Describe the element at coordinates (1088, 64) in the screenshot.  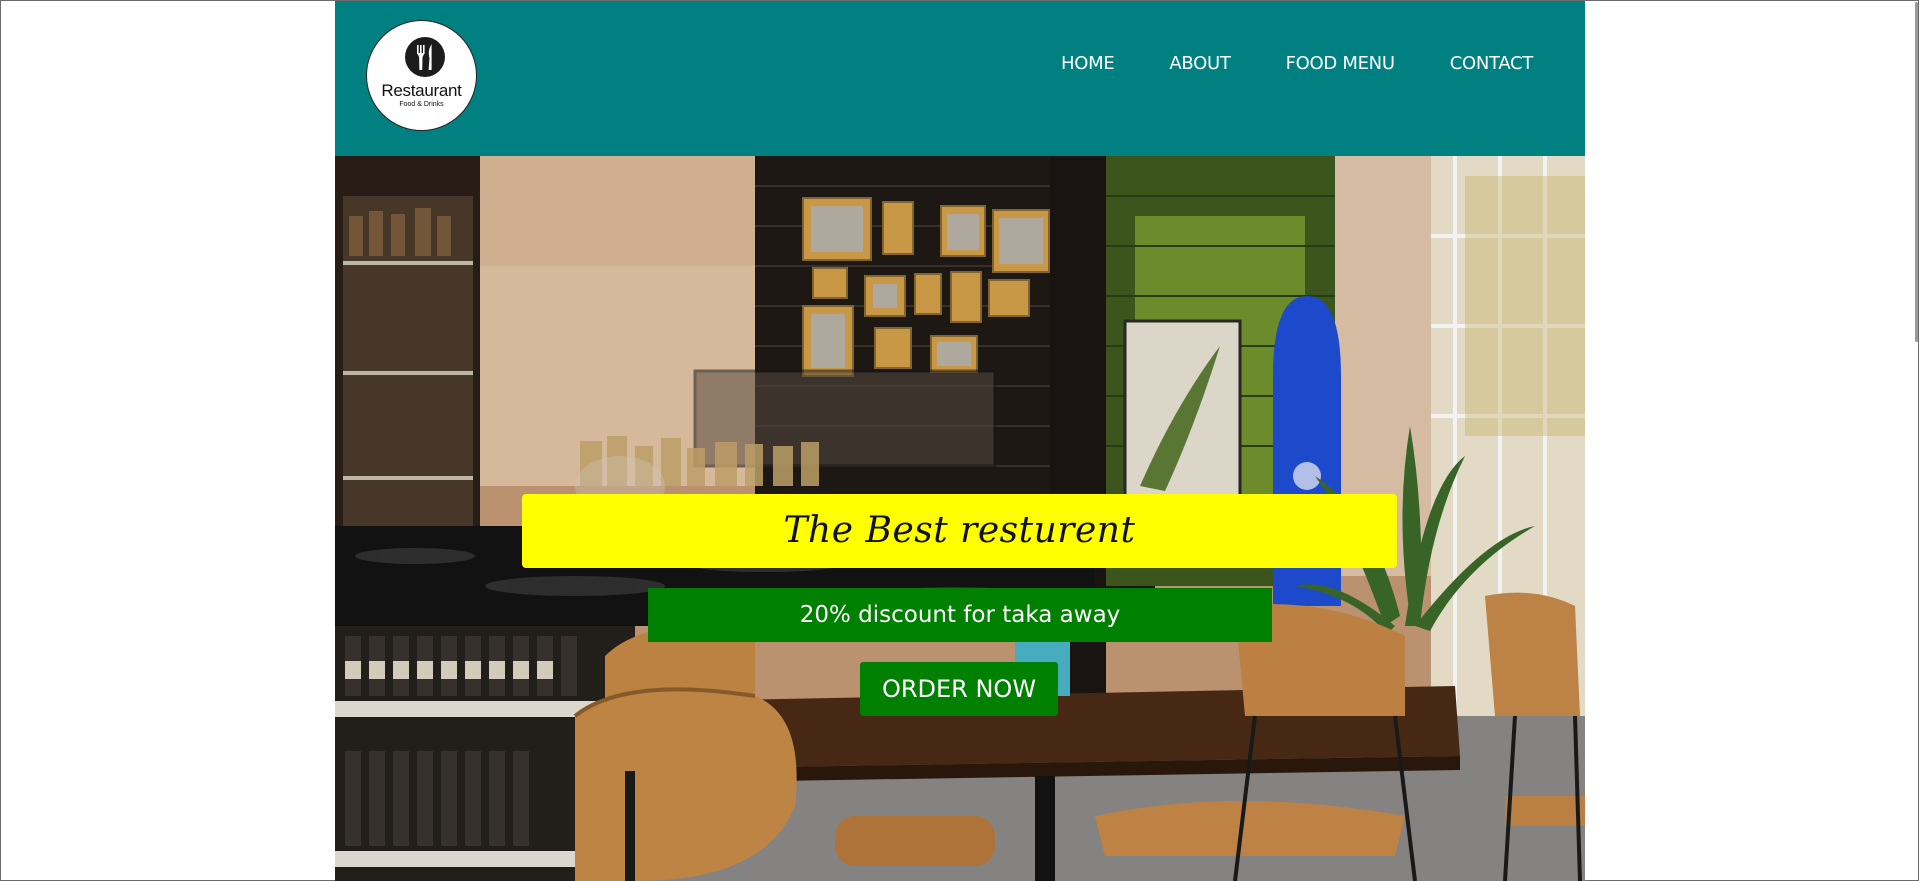
I see `nav-home: HOME` at that location.